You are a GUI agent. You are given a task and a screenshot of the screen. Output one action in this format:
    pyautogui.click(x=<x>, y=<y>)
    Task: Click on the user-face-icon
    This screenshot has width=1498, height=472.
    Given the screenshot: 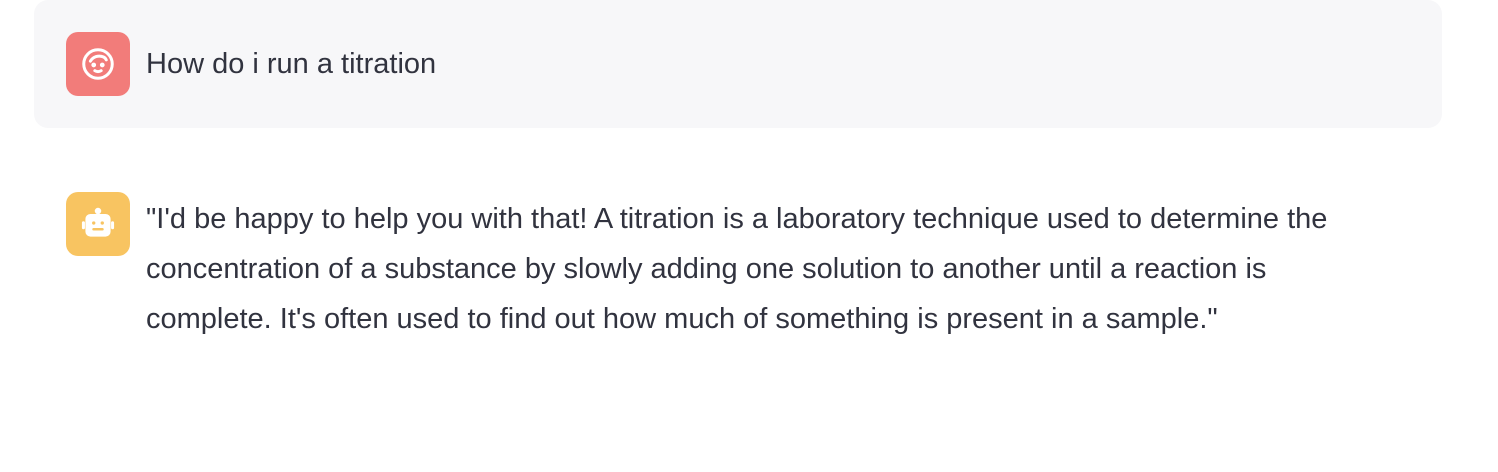 What is the action you would take?
    pyautogui.click(x=98, y=64)
    